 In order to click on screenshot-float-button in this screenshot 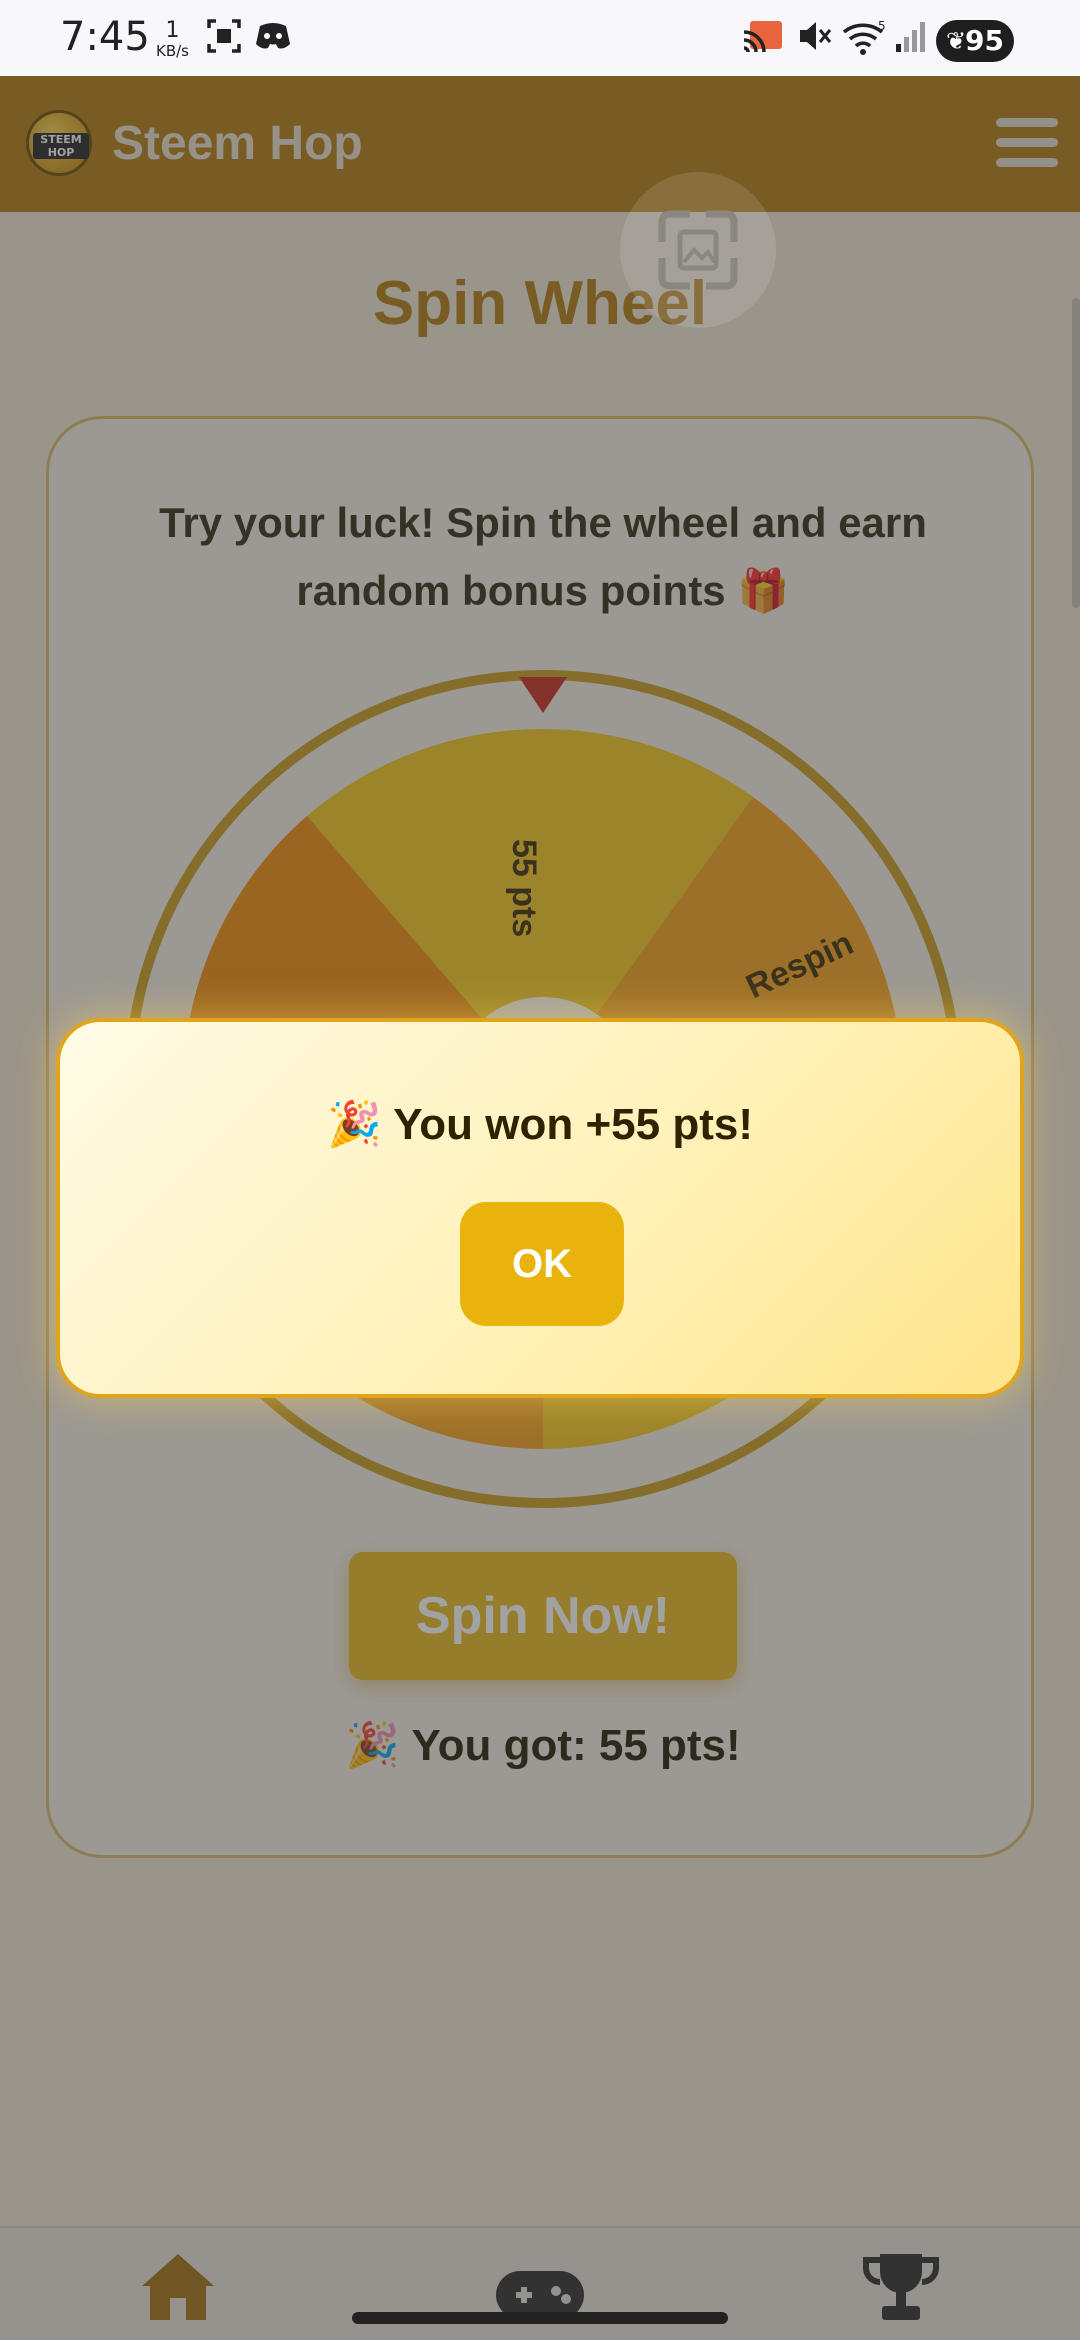, I will do `click(698, 250)`.